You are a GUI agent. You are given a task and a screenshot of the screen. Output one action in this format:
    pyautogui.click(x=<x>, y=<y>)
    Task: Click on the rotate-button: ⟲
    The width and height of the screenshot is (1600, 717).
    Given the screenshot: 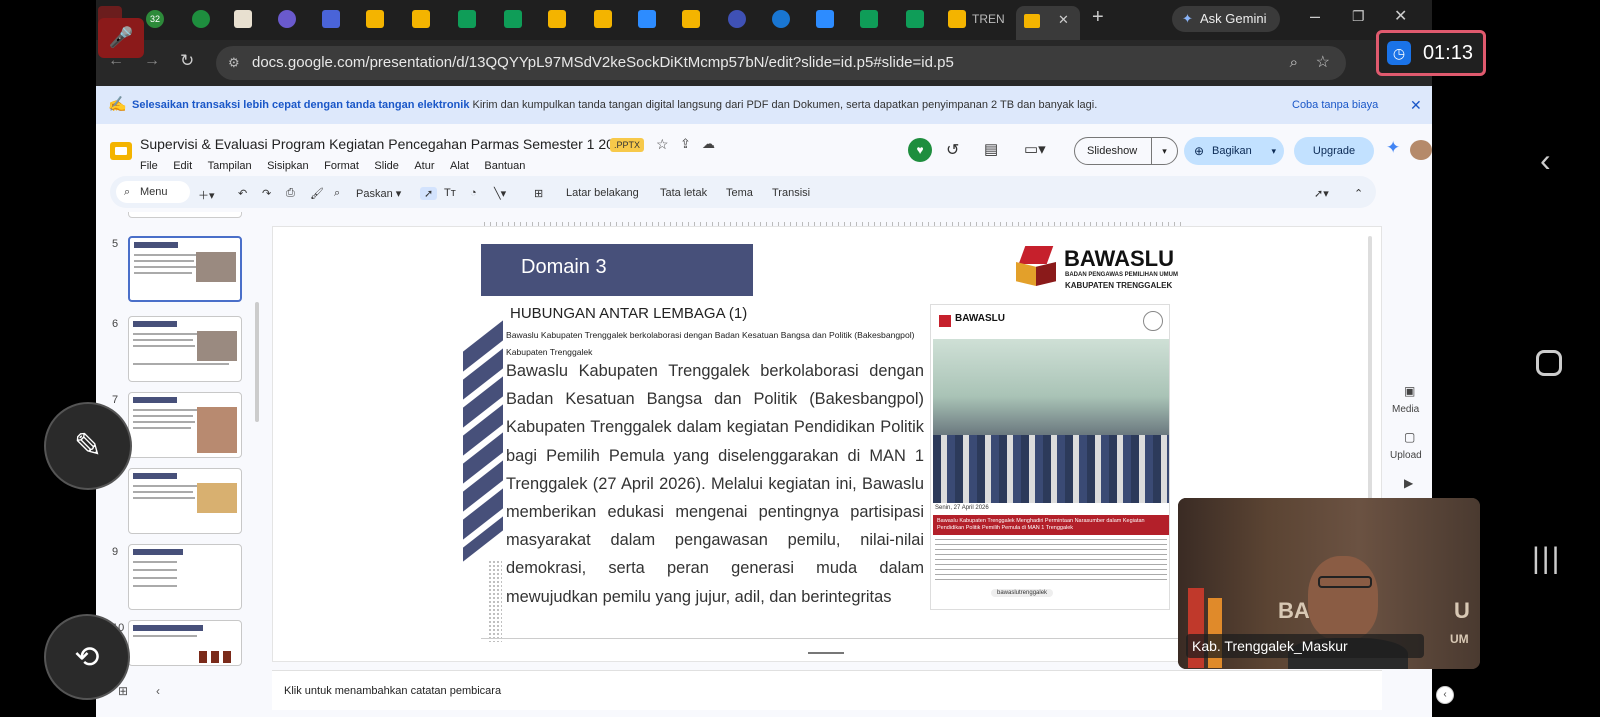 What is the action you would take?
    pyautogui.click(x=87, y=657)
    